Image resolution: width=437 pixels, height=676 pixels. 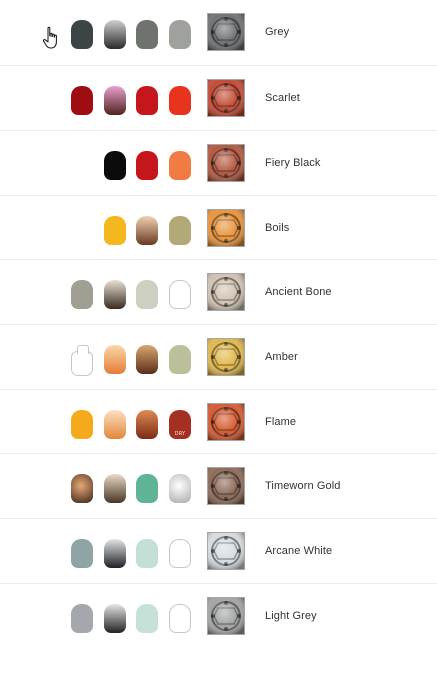 I want to click on paint-row: Timeworn Gold, so click(x=218, y=486).